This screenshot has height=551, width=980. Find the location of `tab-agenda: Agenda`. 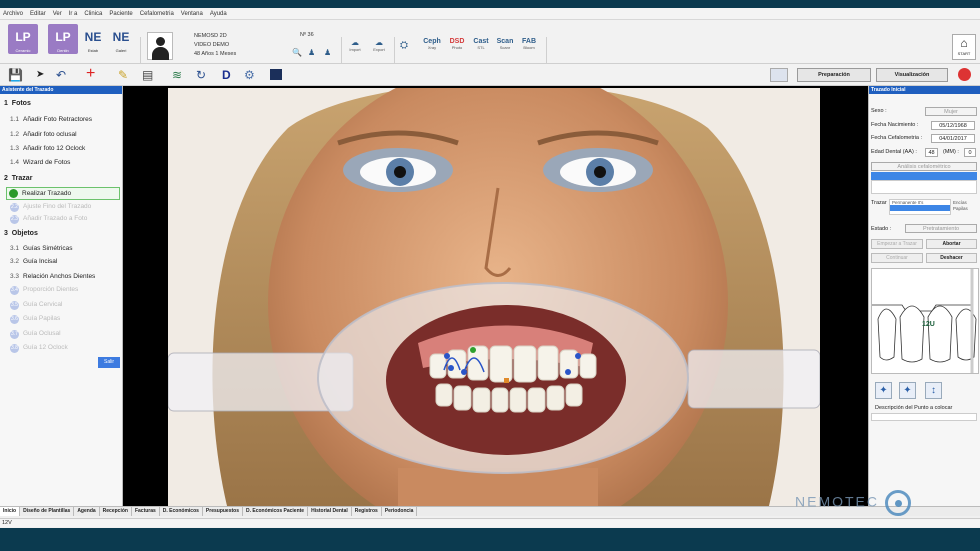

tab-agenda: Agenda is located at coordinates (87, 511).